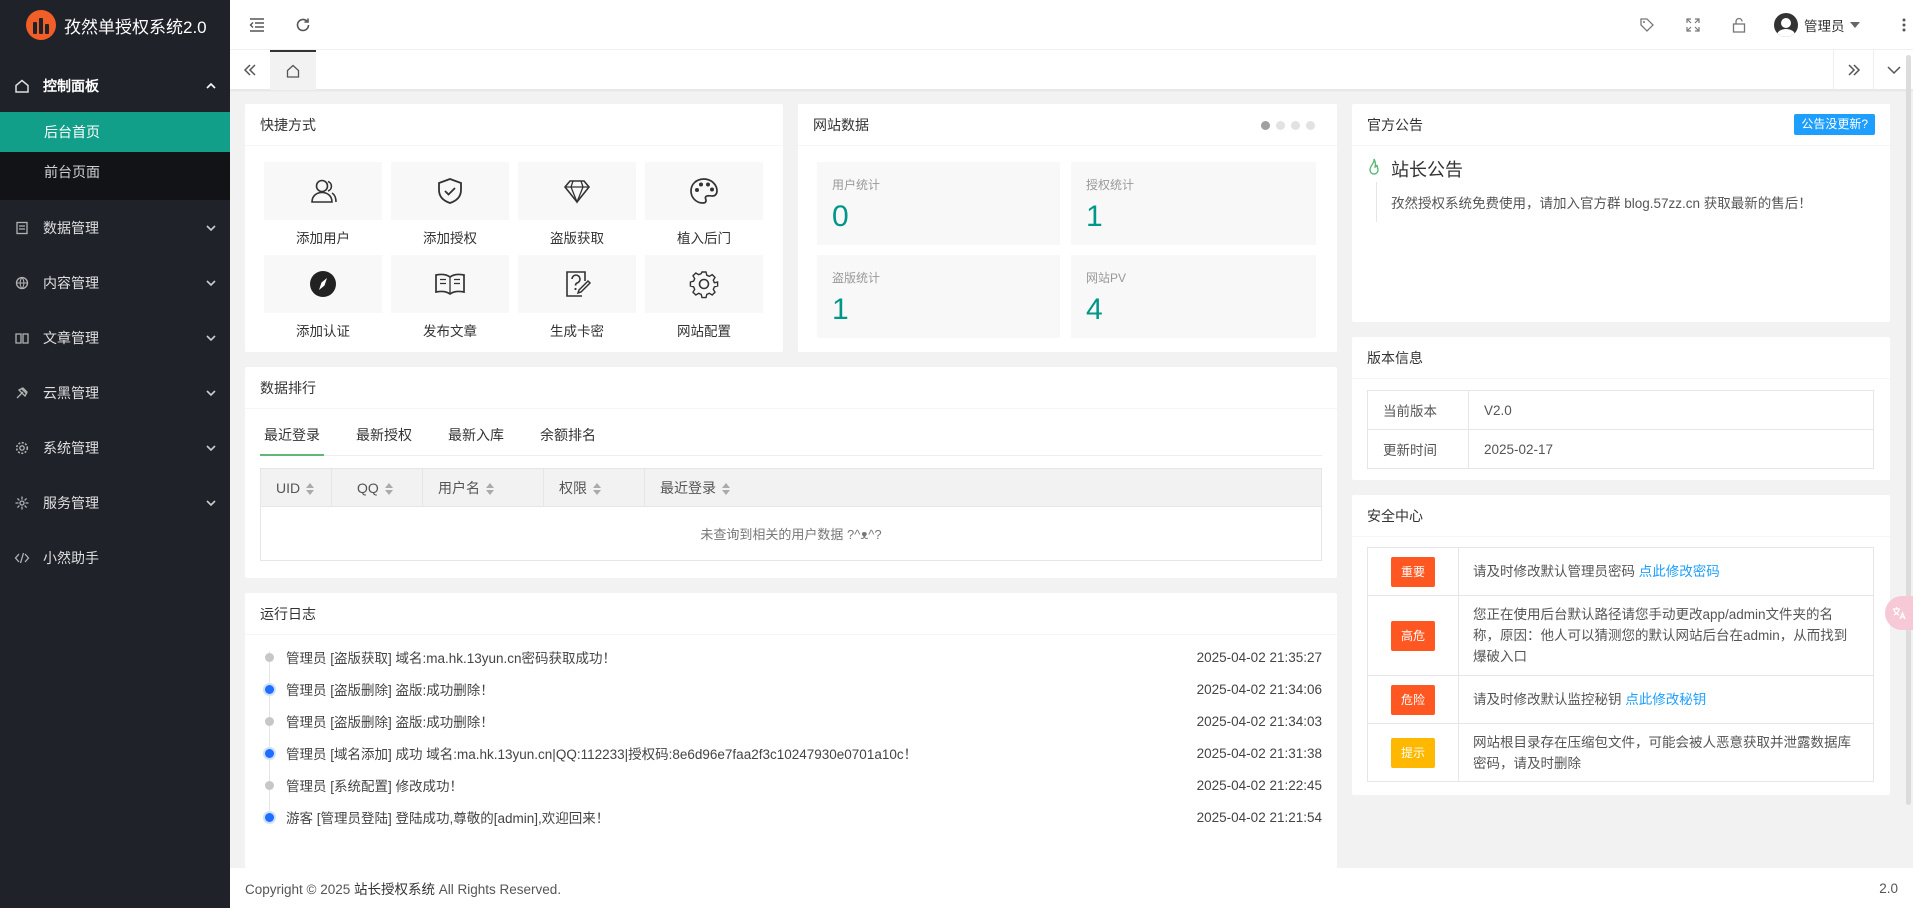  Describe the element at coordinates (1094, 309) in the screenshot. I see `stat-value: 4` at that location.